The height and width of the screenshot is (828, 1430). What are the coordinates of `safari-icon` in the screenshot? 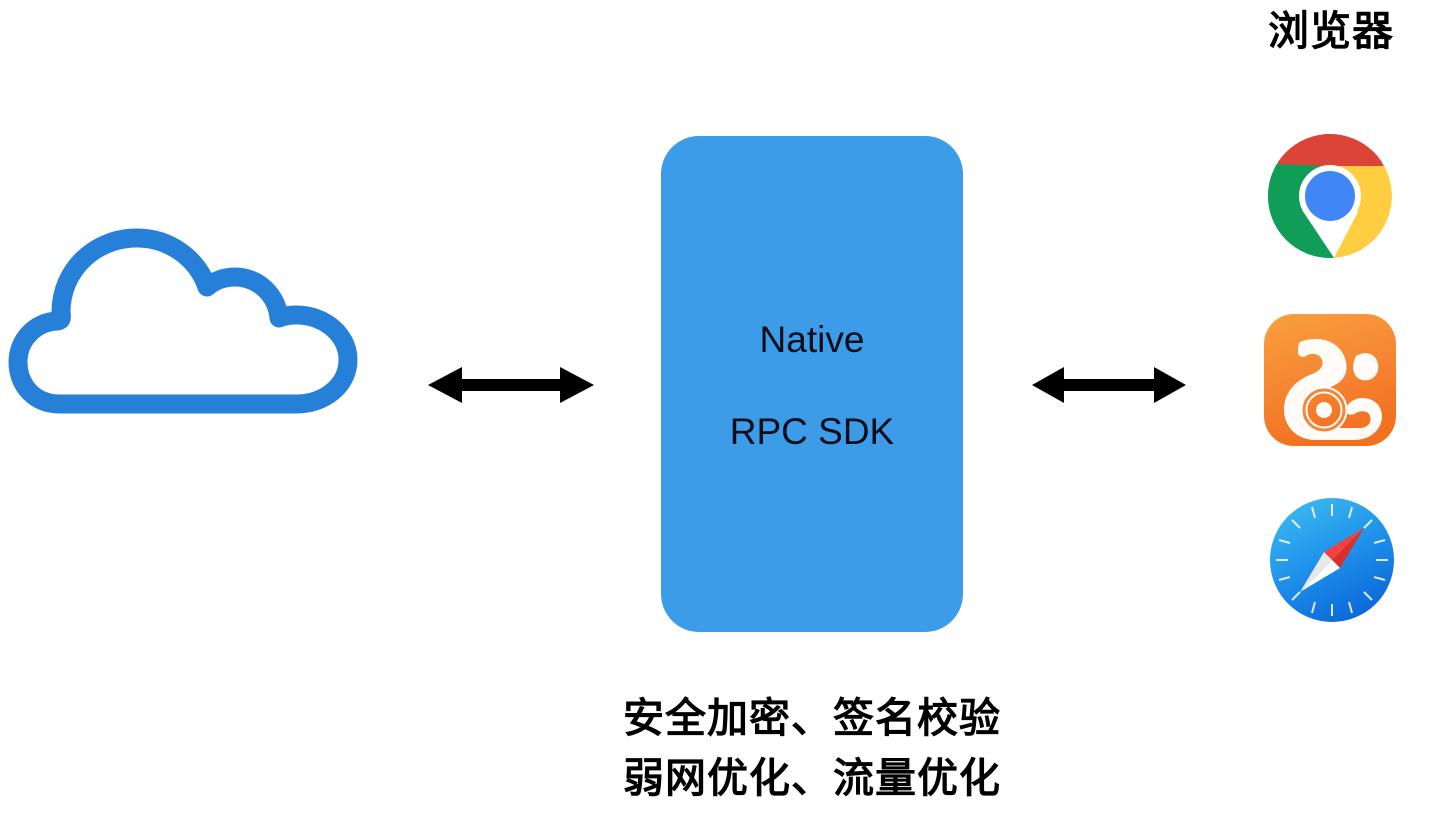 It's located at (1332, 560).